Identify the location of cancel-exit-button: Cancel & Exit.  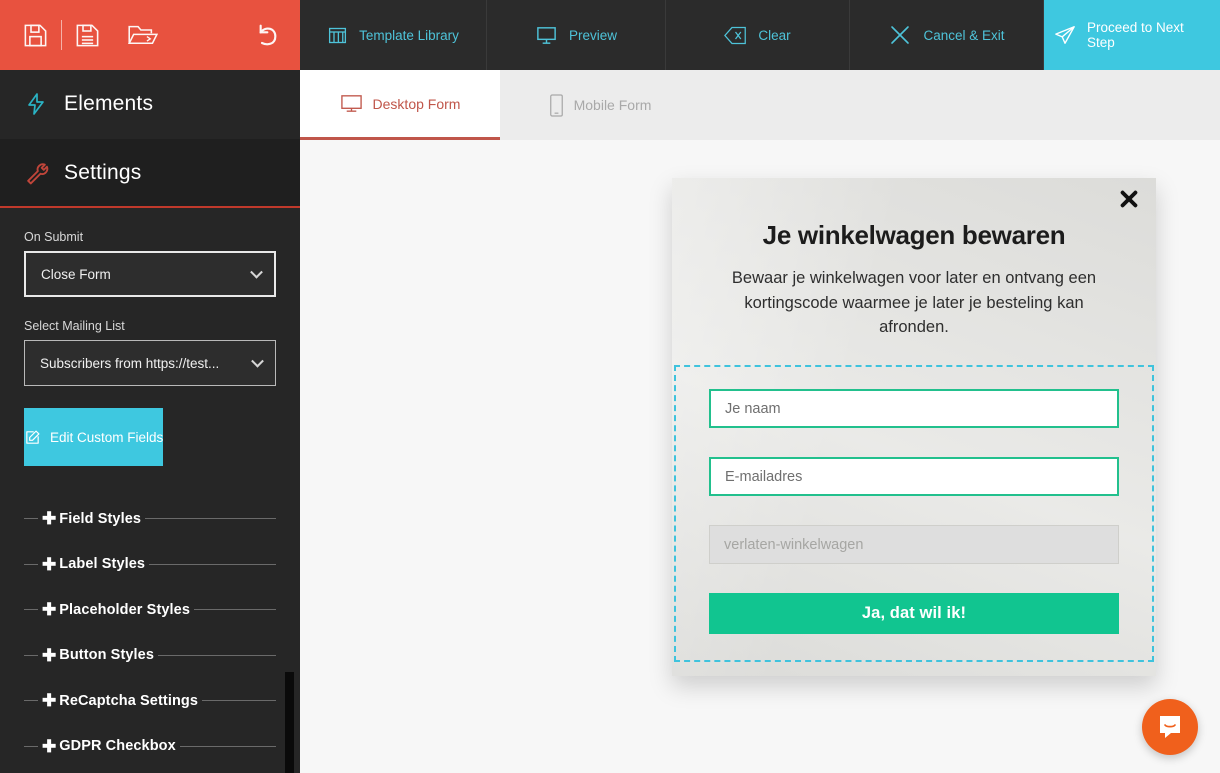
(947, 35).